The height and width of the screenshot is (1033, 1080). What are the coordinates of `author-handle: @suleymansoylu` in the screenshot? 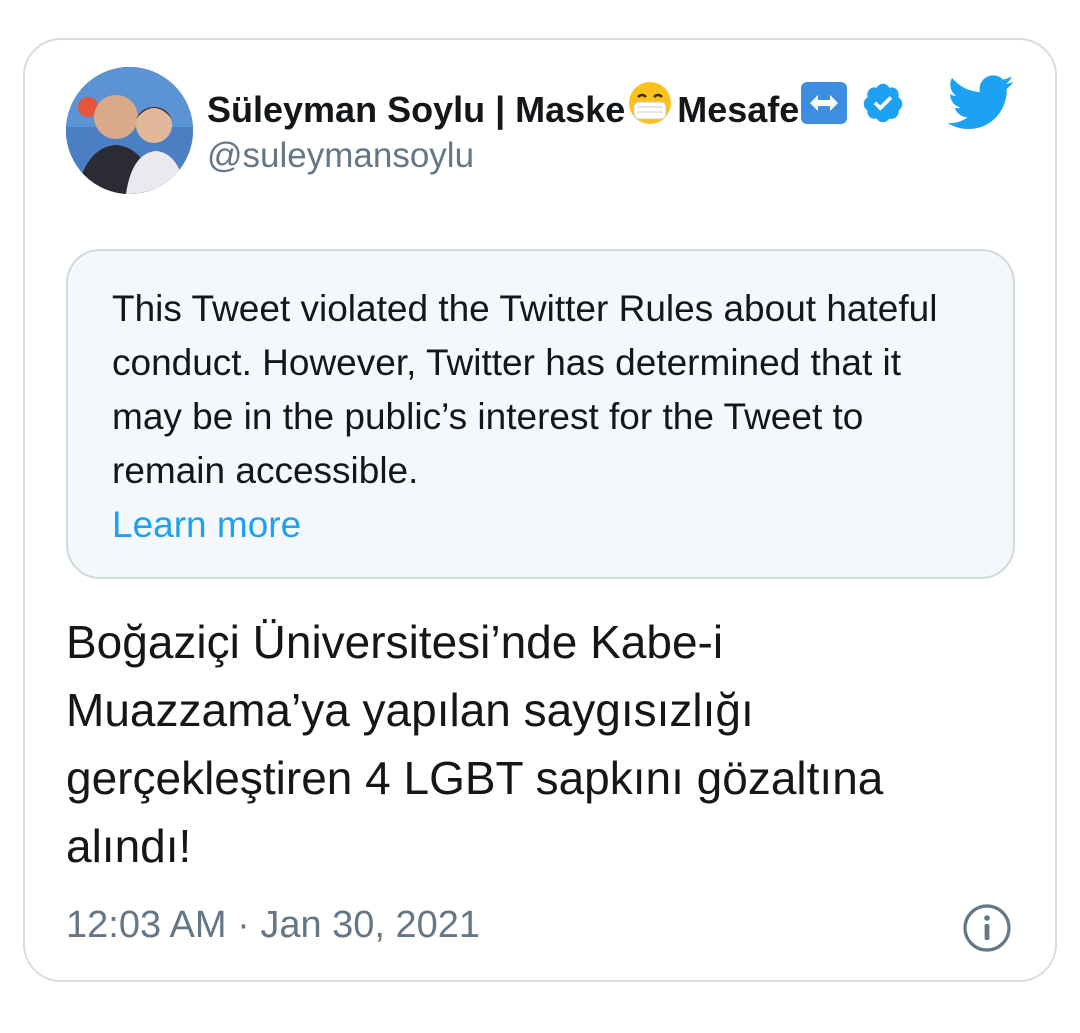 It's located at (340, 156).